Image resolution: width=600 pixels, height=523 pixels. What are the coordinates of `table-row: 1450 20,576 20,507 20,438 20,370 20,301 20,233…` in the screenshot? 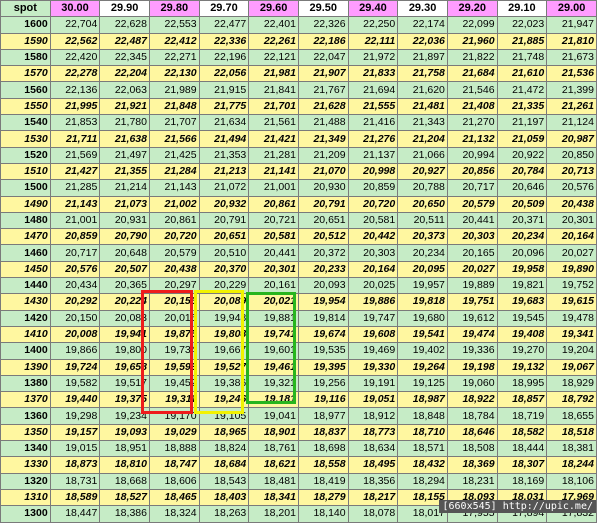 It's located at (298, 269).